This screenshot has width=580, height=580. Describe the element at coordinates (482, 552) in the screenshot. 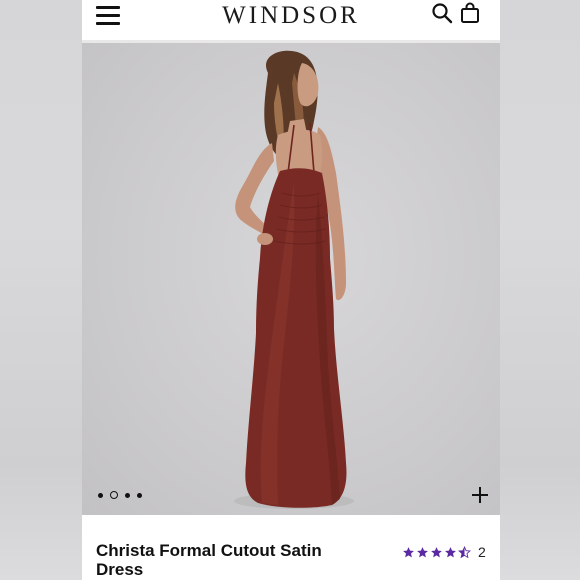

I see `review-count: 2` at that location.